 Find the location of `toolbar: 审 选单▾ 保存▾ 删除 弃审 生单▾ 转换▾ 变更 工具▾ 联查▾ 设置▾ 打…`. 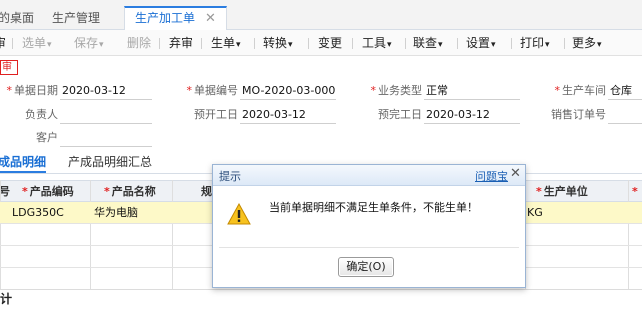

toolbar: 审 选单▾ 保存▾ 删除 弃审 生单▾ 转换▾ 变更 工具▾ 联查▾ 设置▾ 打… is located at coordinates (321, 43).